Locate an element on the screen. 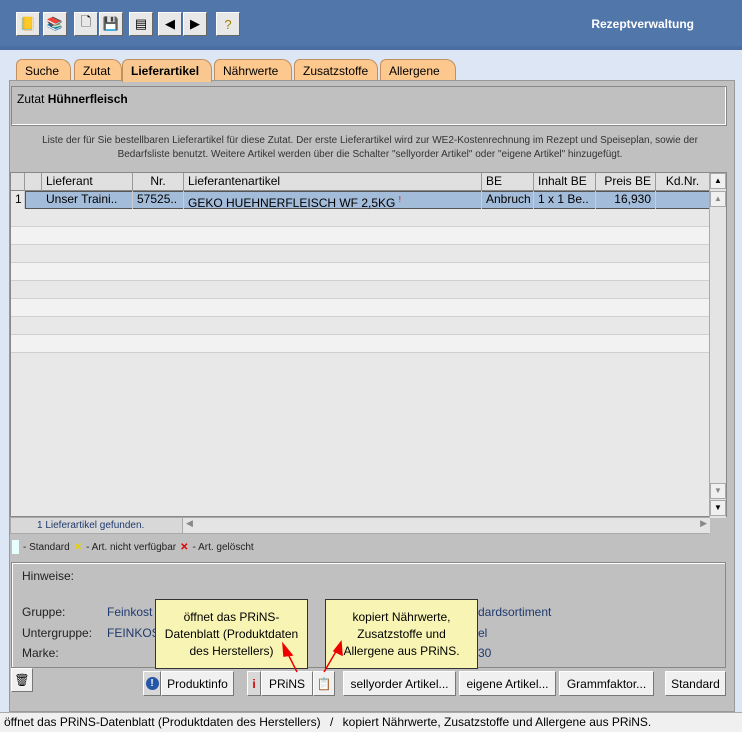 The image size is (742, 732). new-document-icon: 🗋 is located at coordinates (86, 24).